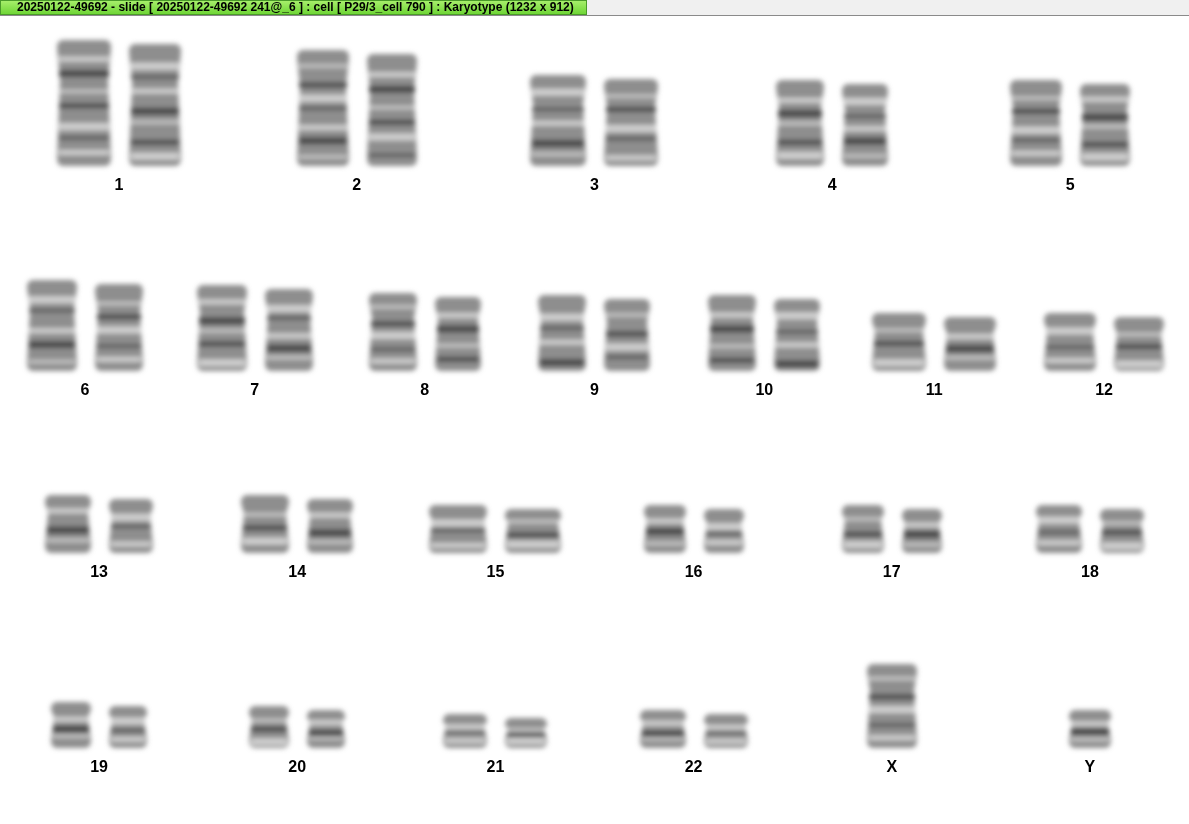 The height and width of the screenshot is (824, 1189). What do you see at coordinates (99, 572) in the screenshot?
I see `chromosome-label: 13` at bounding box center [99, 572].